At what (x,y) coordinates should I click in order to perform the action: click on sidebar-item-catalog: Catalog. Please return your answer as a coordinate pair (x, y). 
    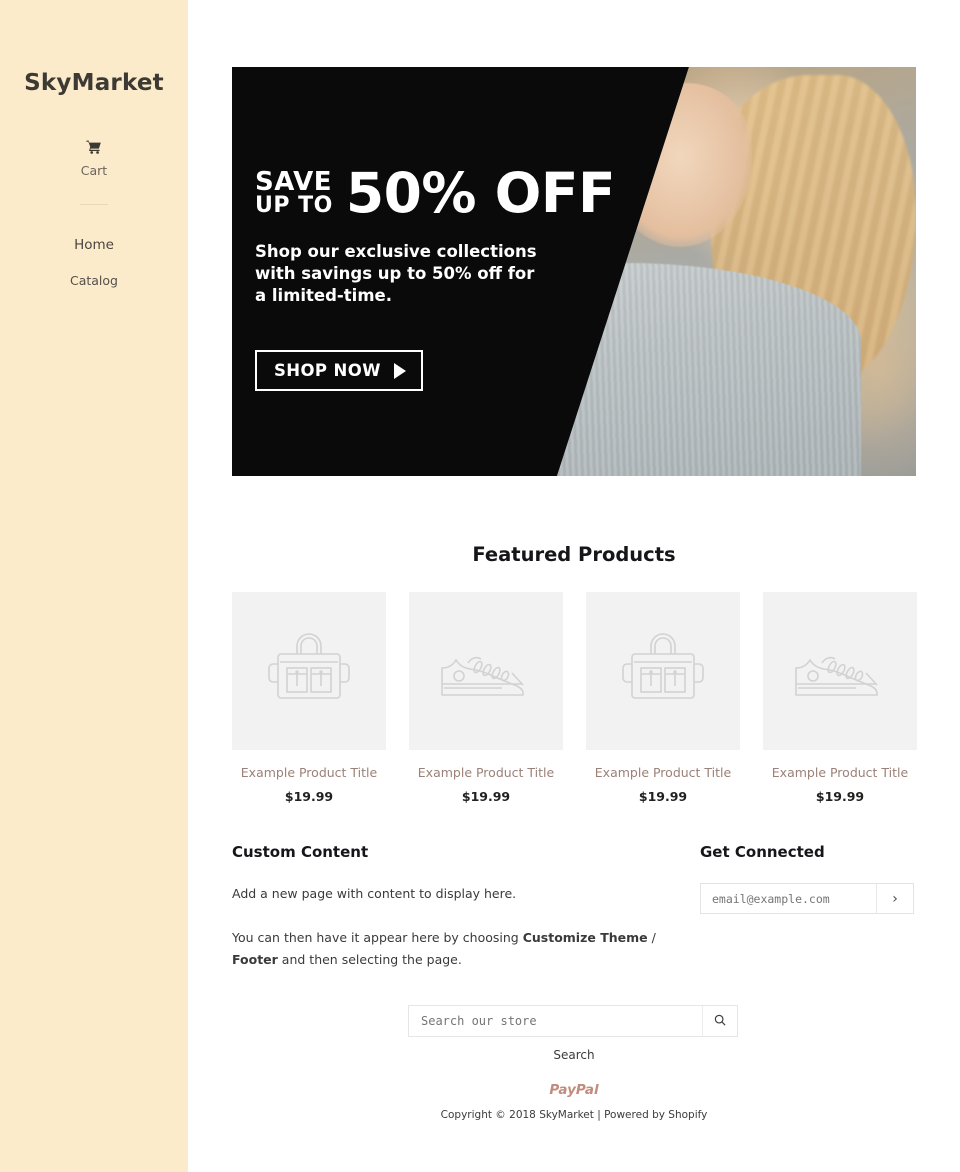
    Looking at the image, I should click on (94, 278).